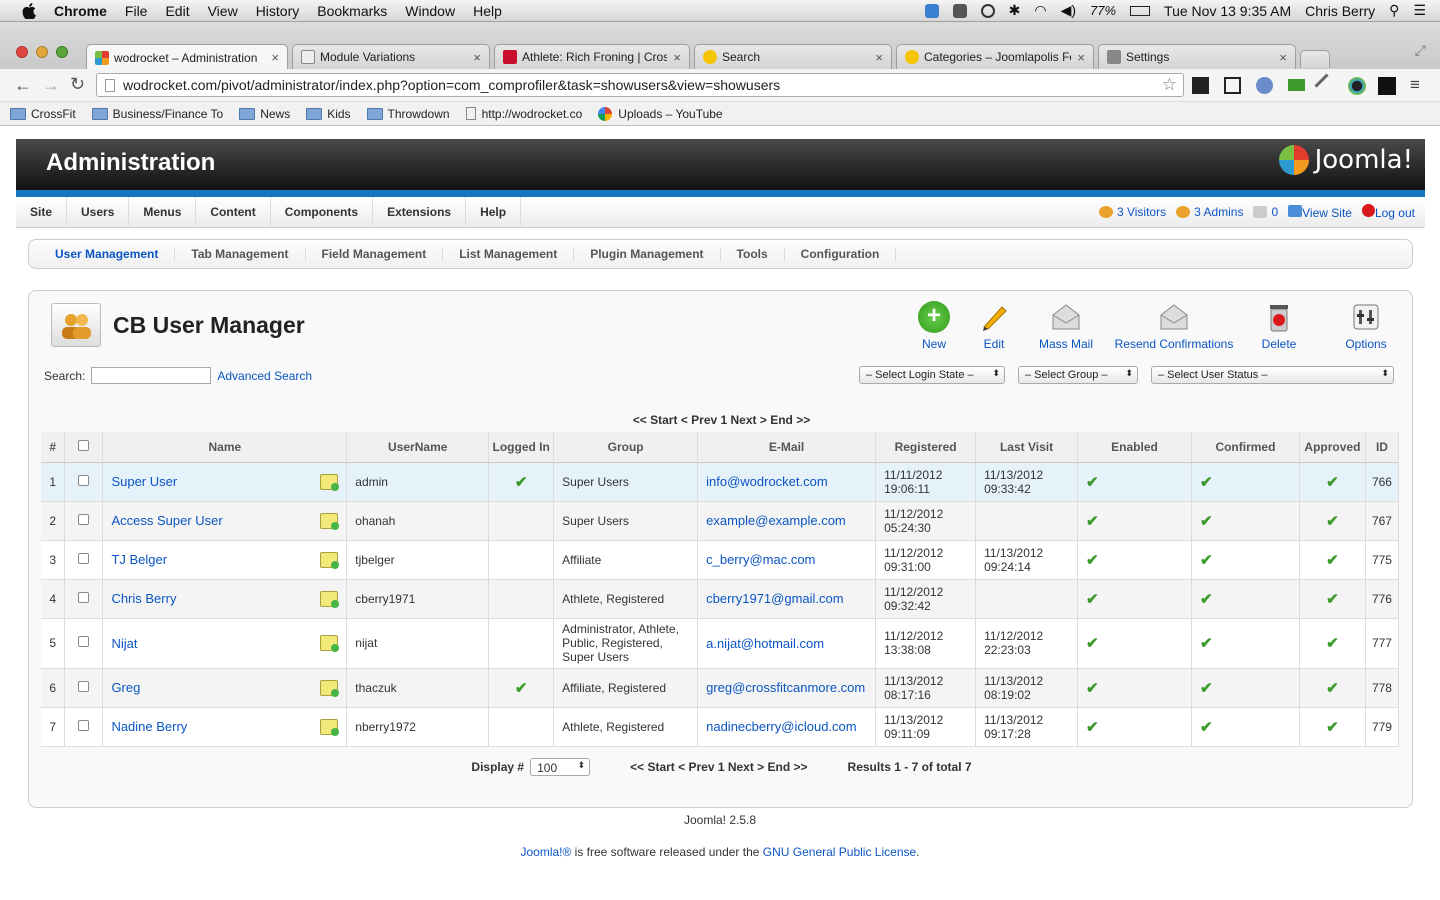 This screenshot has width=1440, height=900. Describe the element at coordinates (1169, 85) in the screenshot. I see `bookmark-star-icon: ☆` at that location.